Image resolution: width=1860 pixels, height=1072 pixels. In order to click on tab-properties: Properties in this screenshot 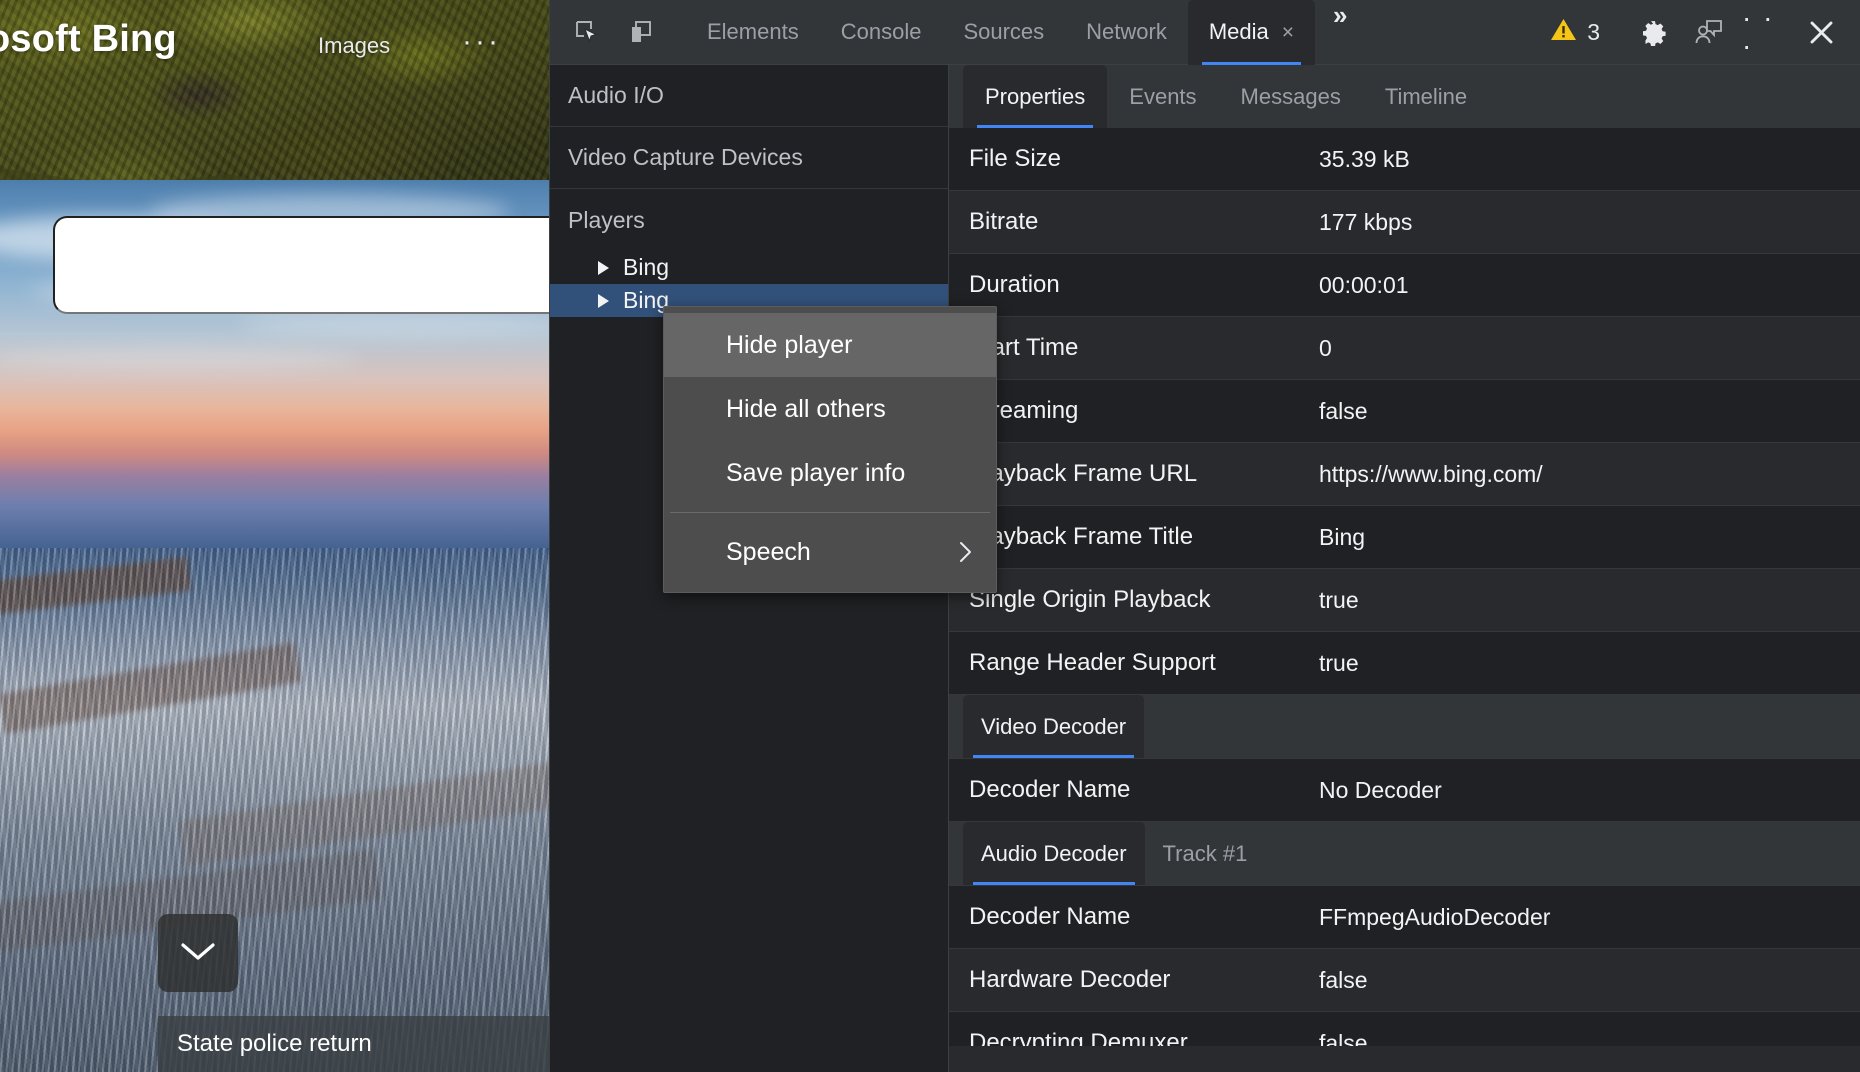, I will do `click(1035, 96)`.